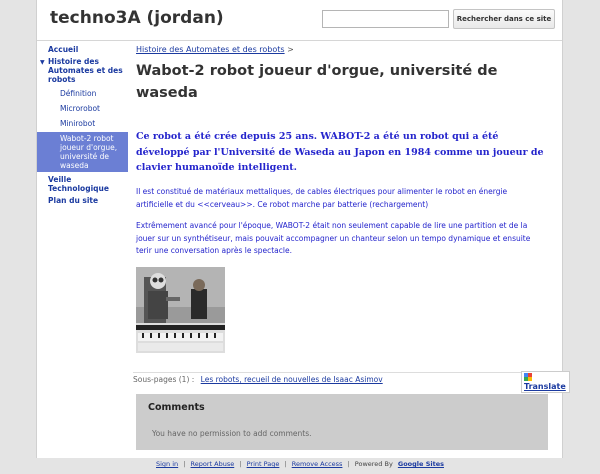  What do you see at coordinates (421, 464) in the screenshot?
I see `google-sites-link: Google Sites` at bounding box center [421, 464].